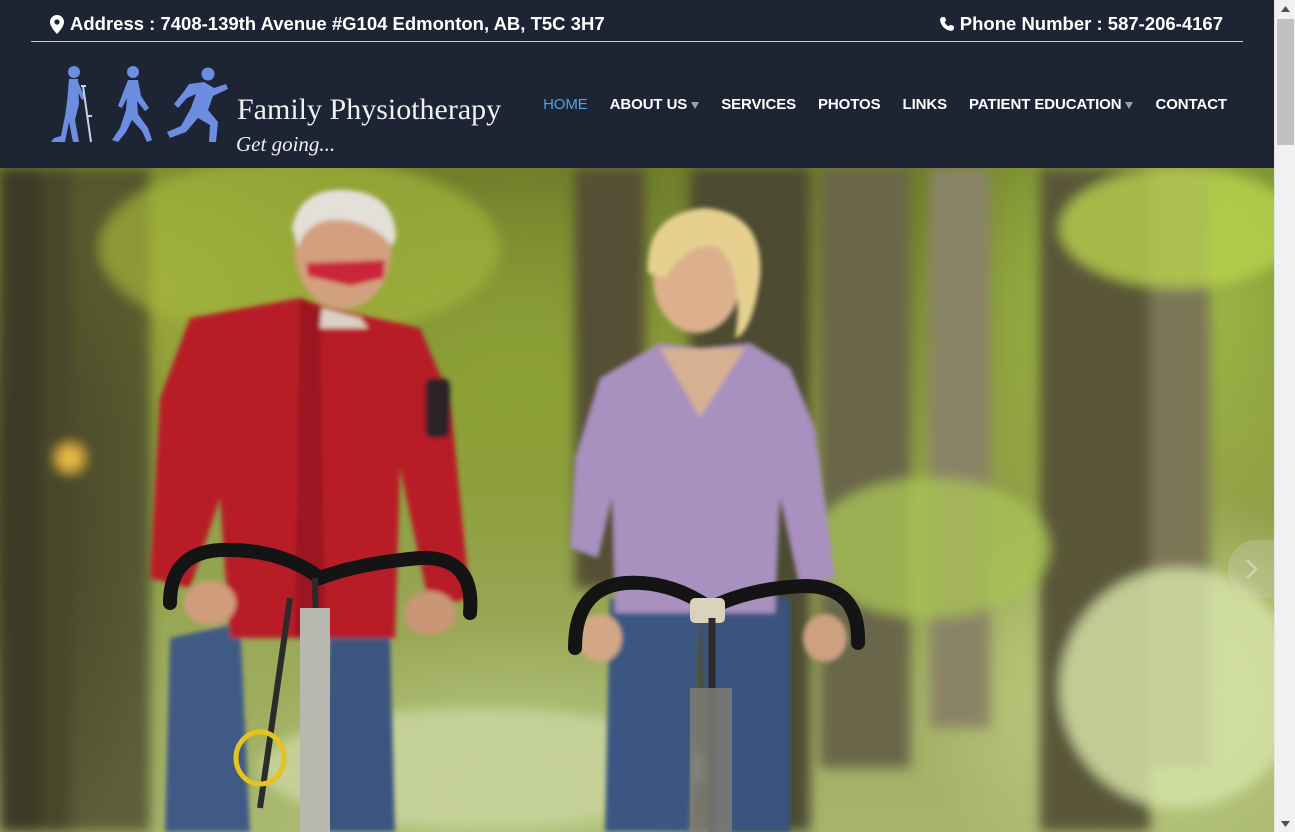 This screenshot has width=1295, height=832. What do you see at coordinates (947, 24) in the screenshot?
I see `phone-icon` at bounding box center [947, 24].